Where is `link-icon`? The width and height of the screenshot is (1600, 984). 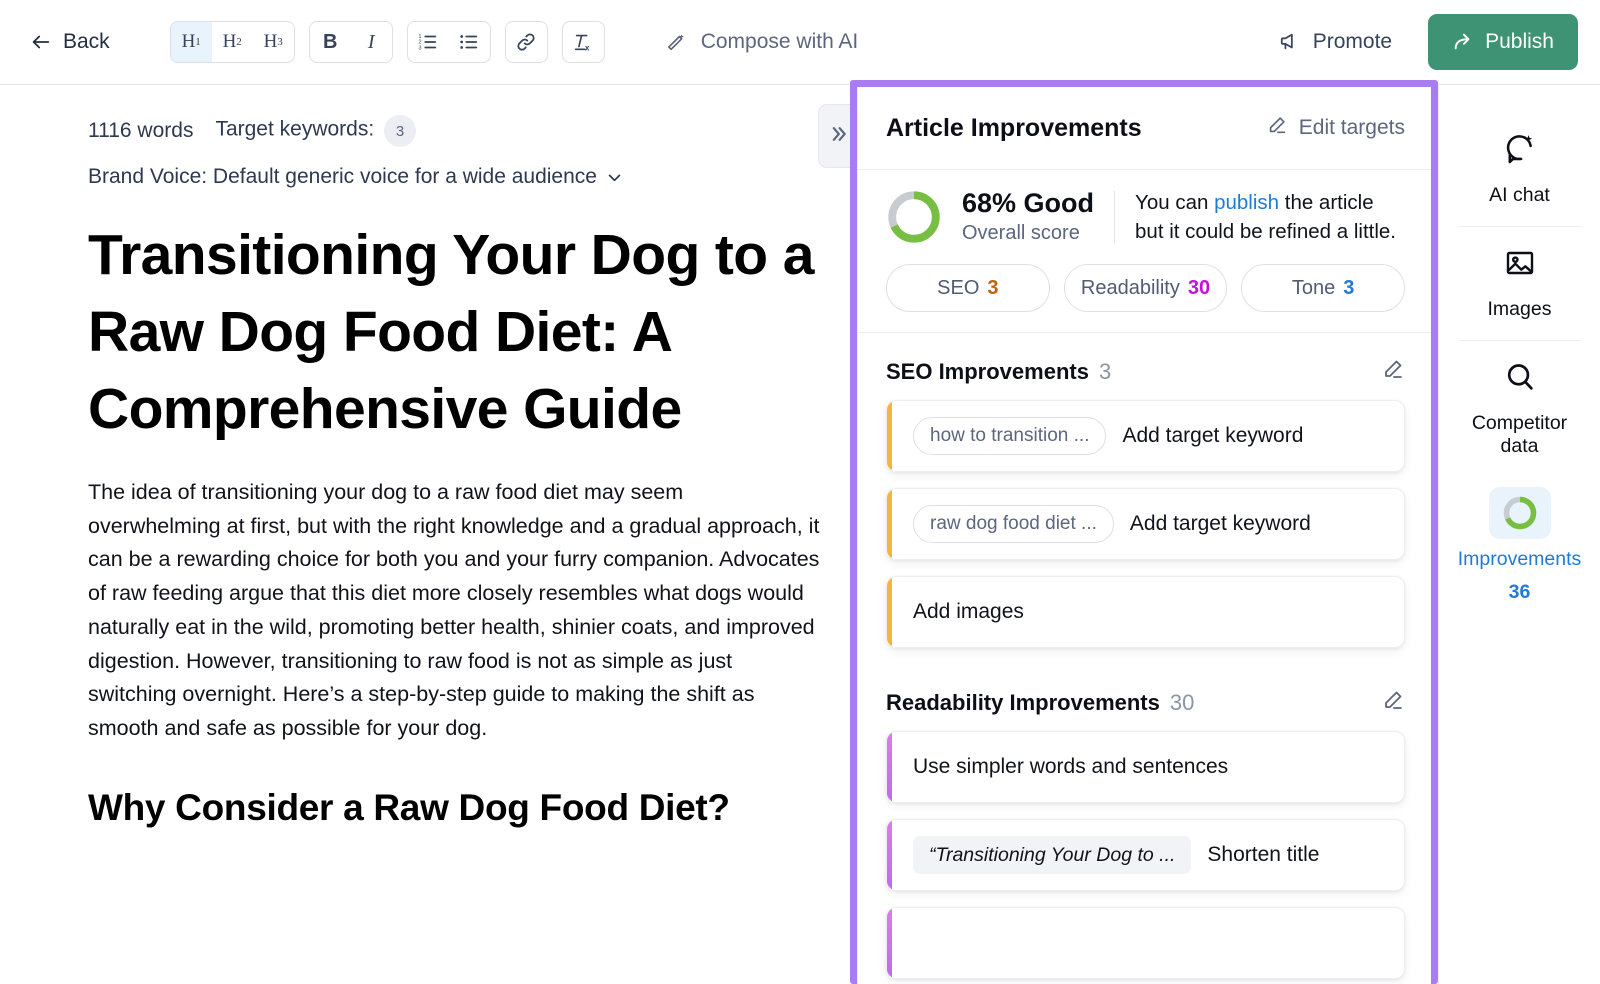 link-icon is located at coordinates (526, 42).